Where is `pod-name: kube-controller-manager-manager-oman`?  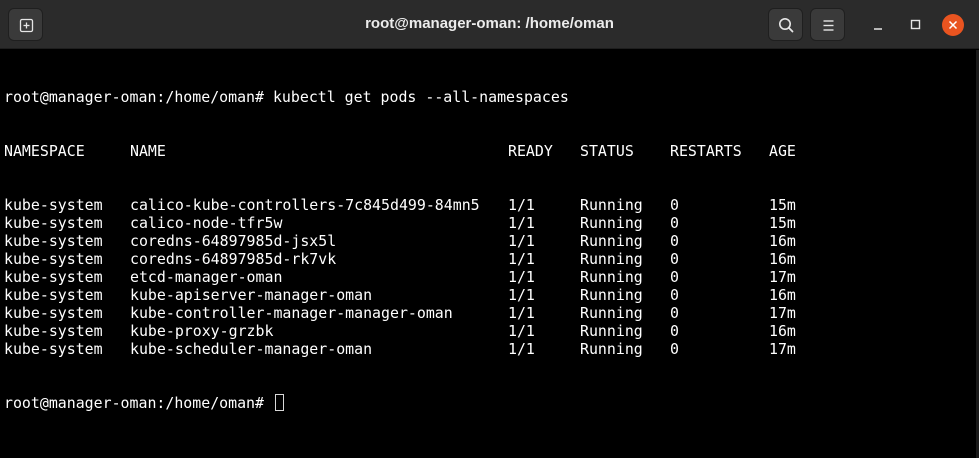
pod-name: kube-controller-manager-manager-oman is located at coordinates (291, 313).